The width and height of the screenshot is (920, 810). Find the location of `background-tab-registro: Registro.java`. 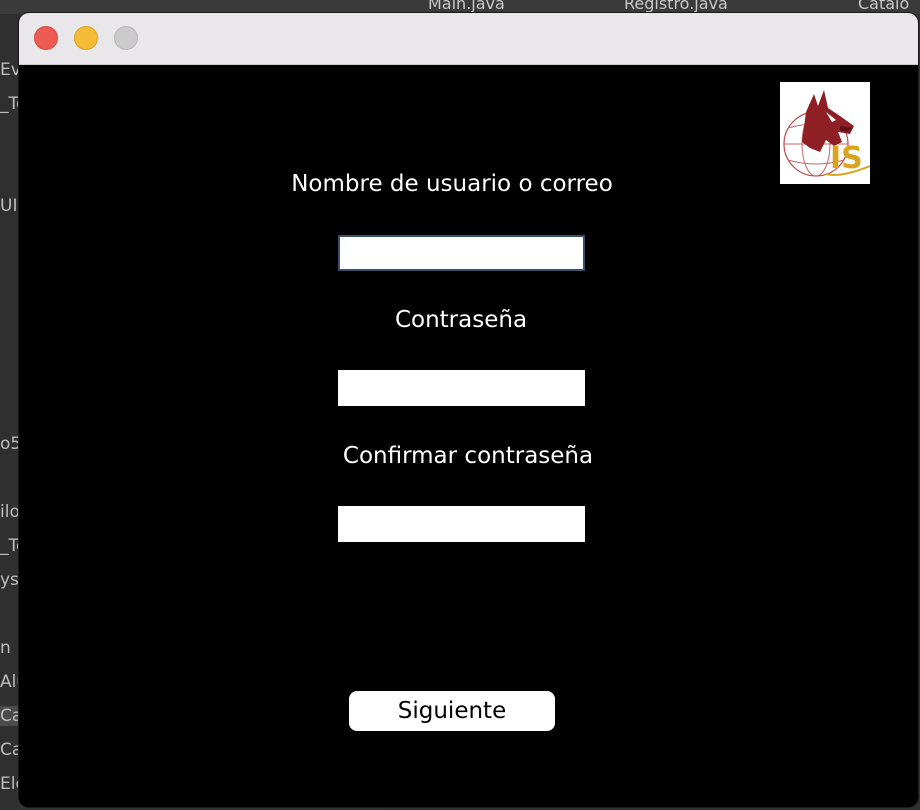

background-tab-registro: Registro.java is located at coordinates (676, 6).